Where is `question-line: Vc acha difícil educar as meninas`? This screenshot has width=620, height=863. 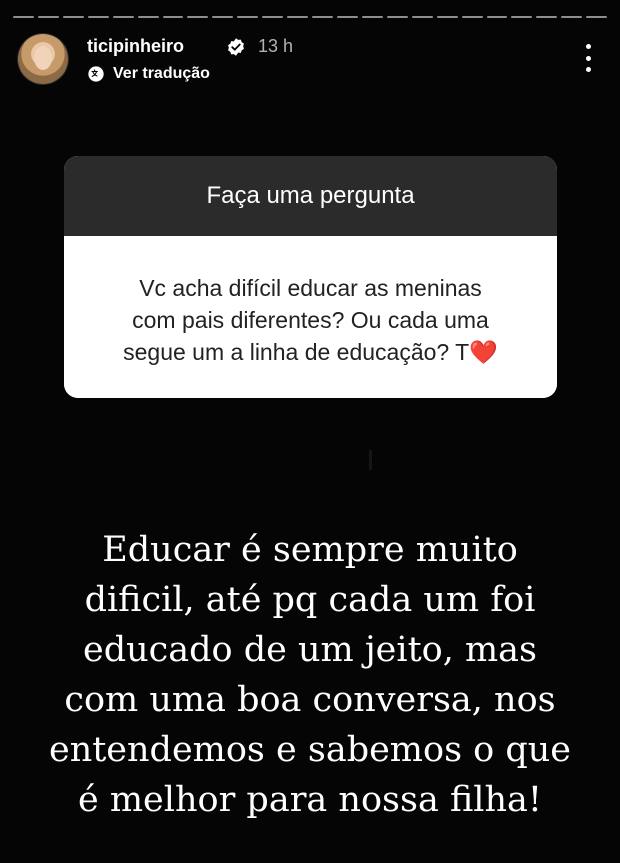
question-line: Vc acha difícil educar as meninas is located at coordinates (310, 288).